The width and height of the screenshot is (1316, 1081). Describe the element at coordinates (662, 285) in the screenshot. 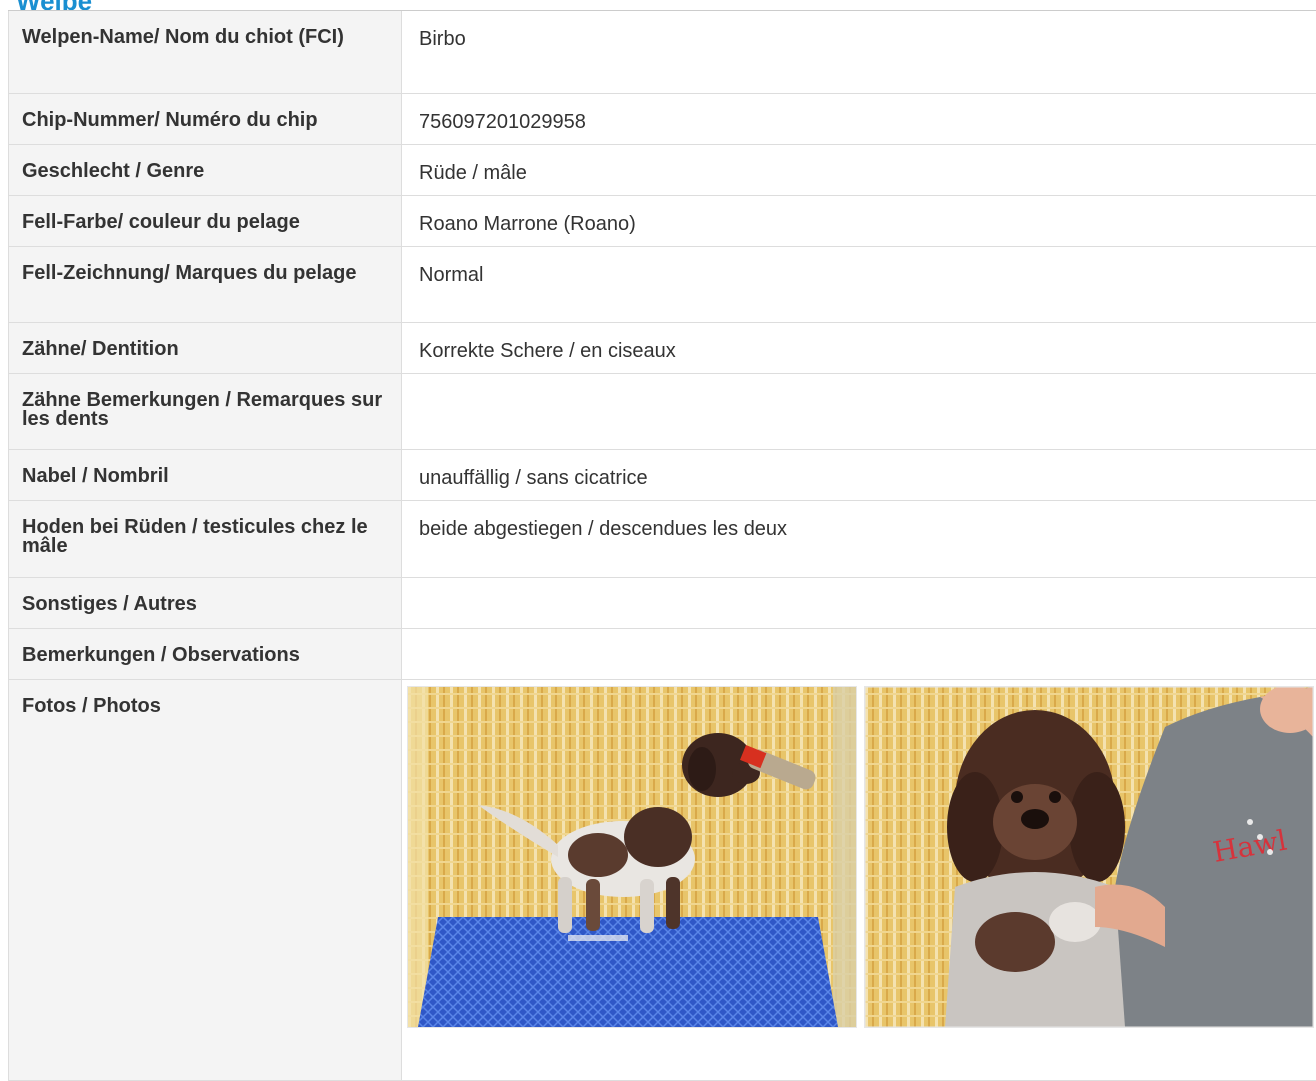

I see `row-coat-markings: Fell-Zeichnung/ Marques du pelage Normal` at that location.